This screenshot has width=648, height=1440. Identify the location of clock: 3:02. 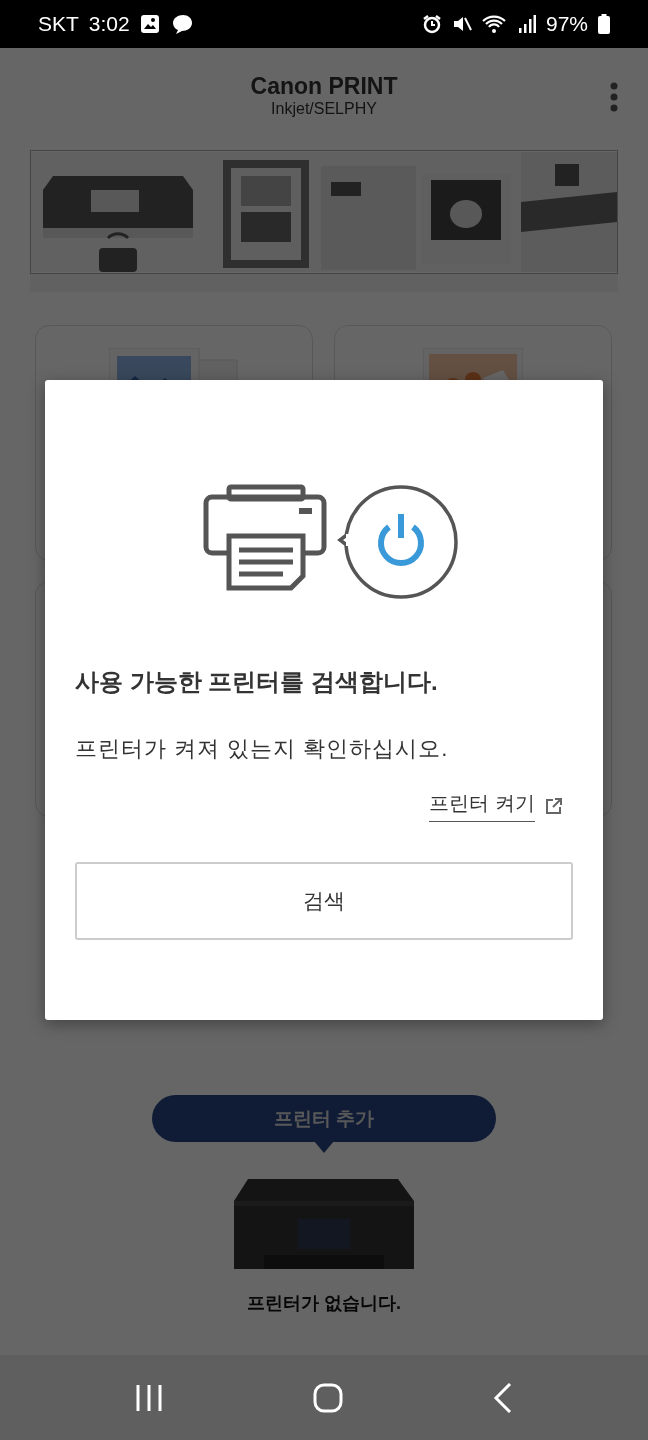
(109, 24).